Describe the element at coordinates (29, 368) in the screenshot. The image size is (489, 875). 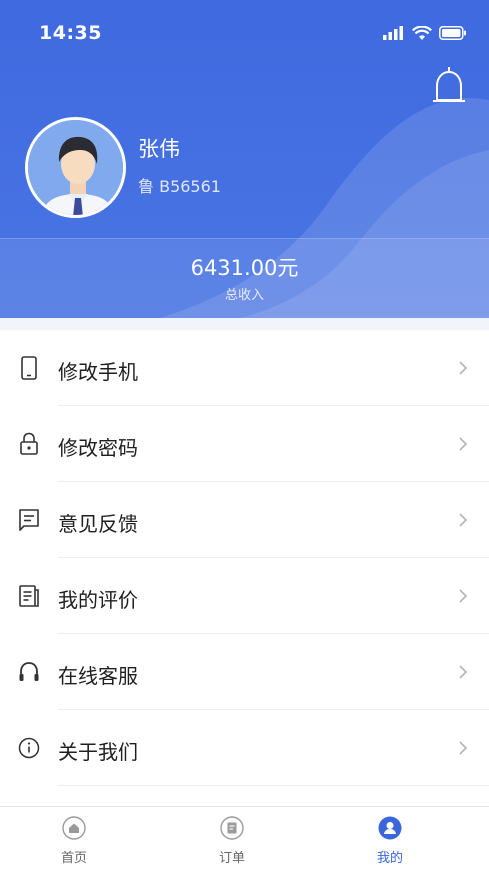
I see `phone-icon` at that location.